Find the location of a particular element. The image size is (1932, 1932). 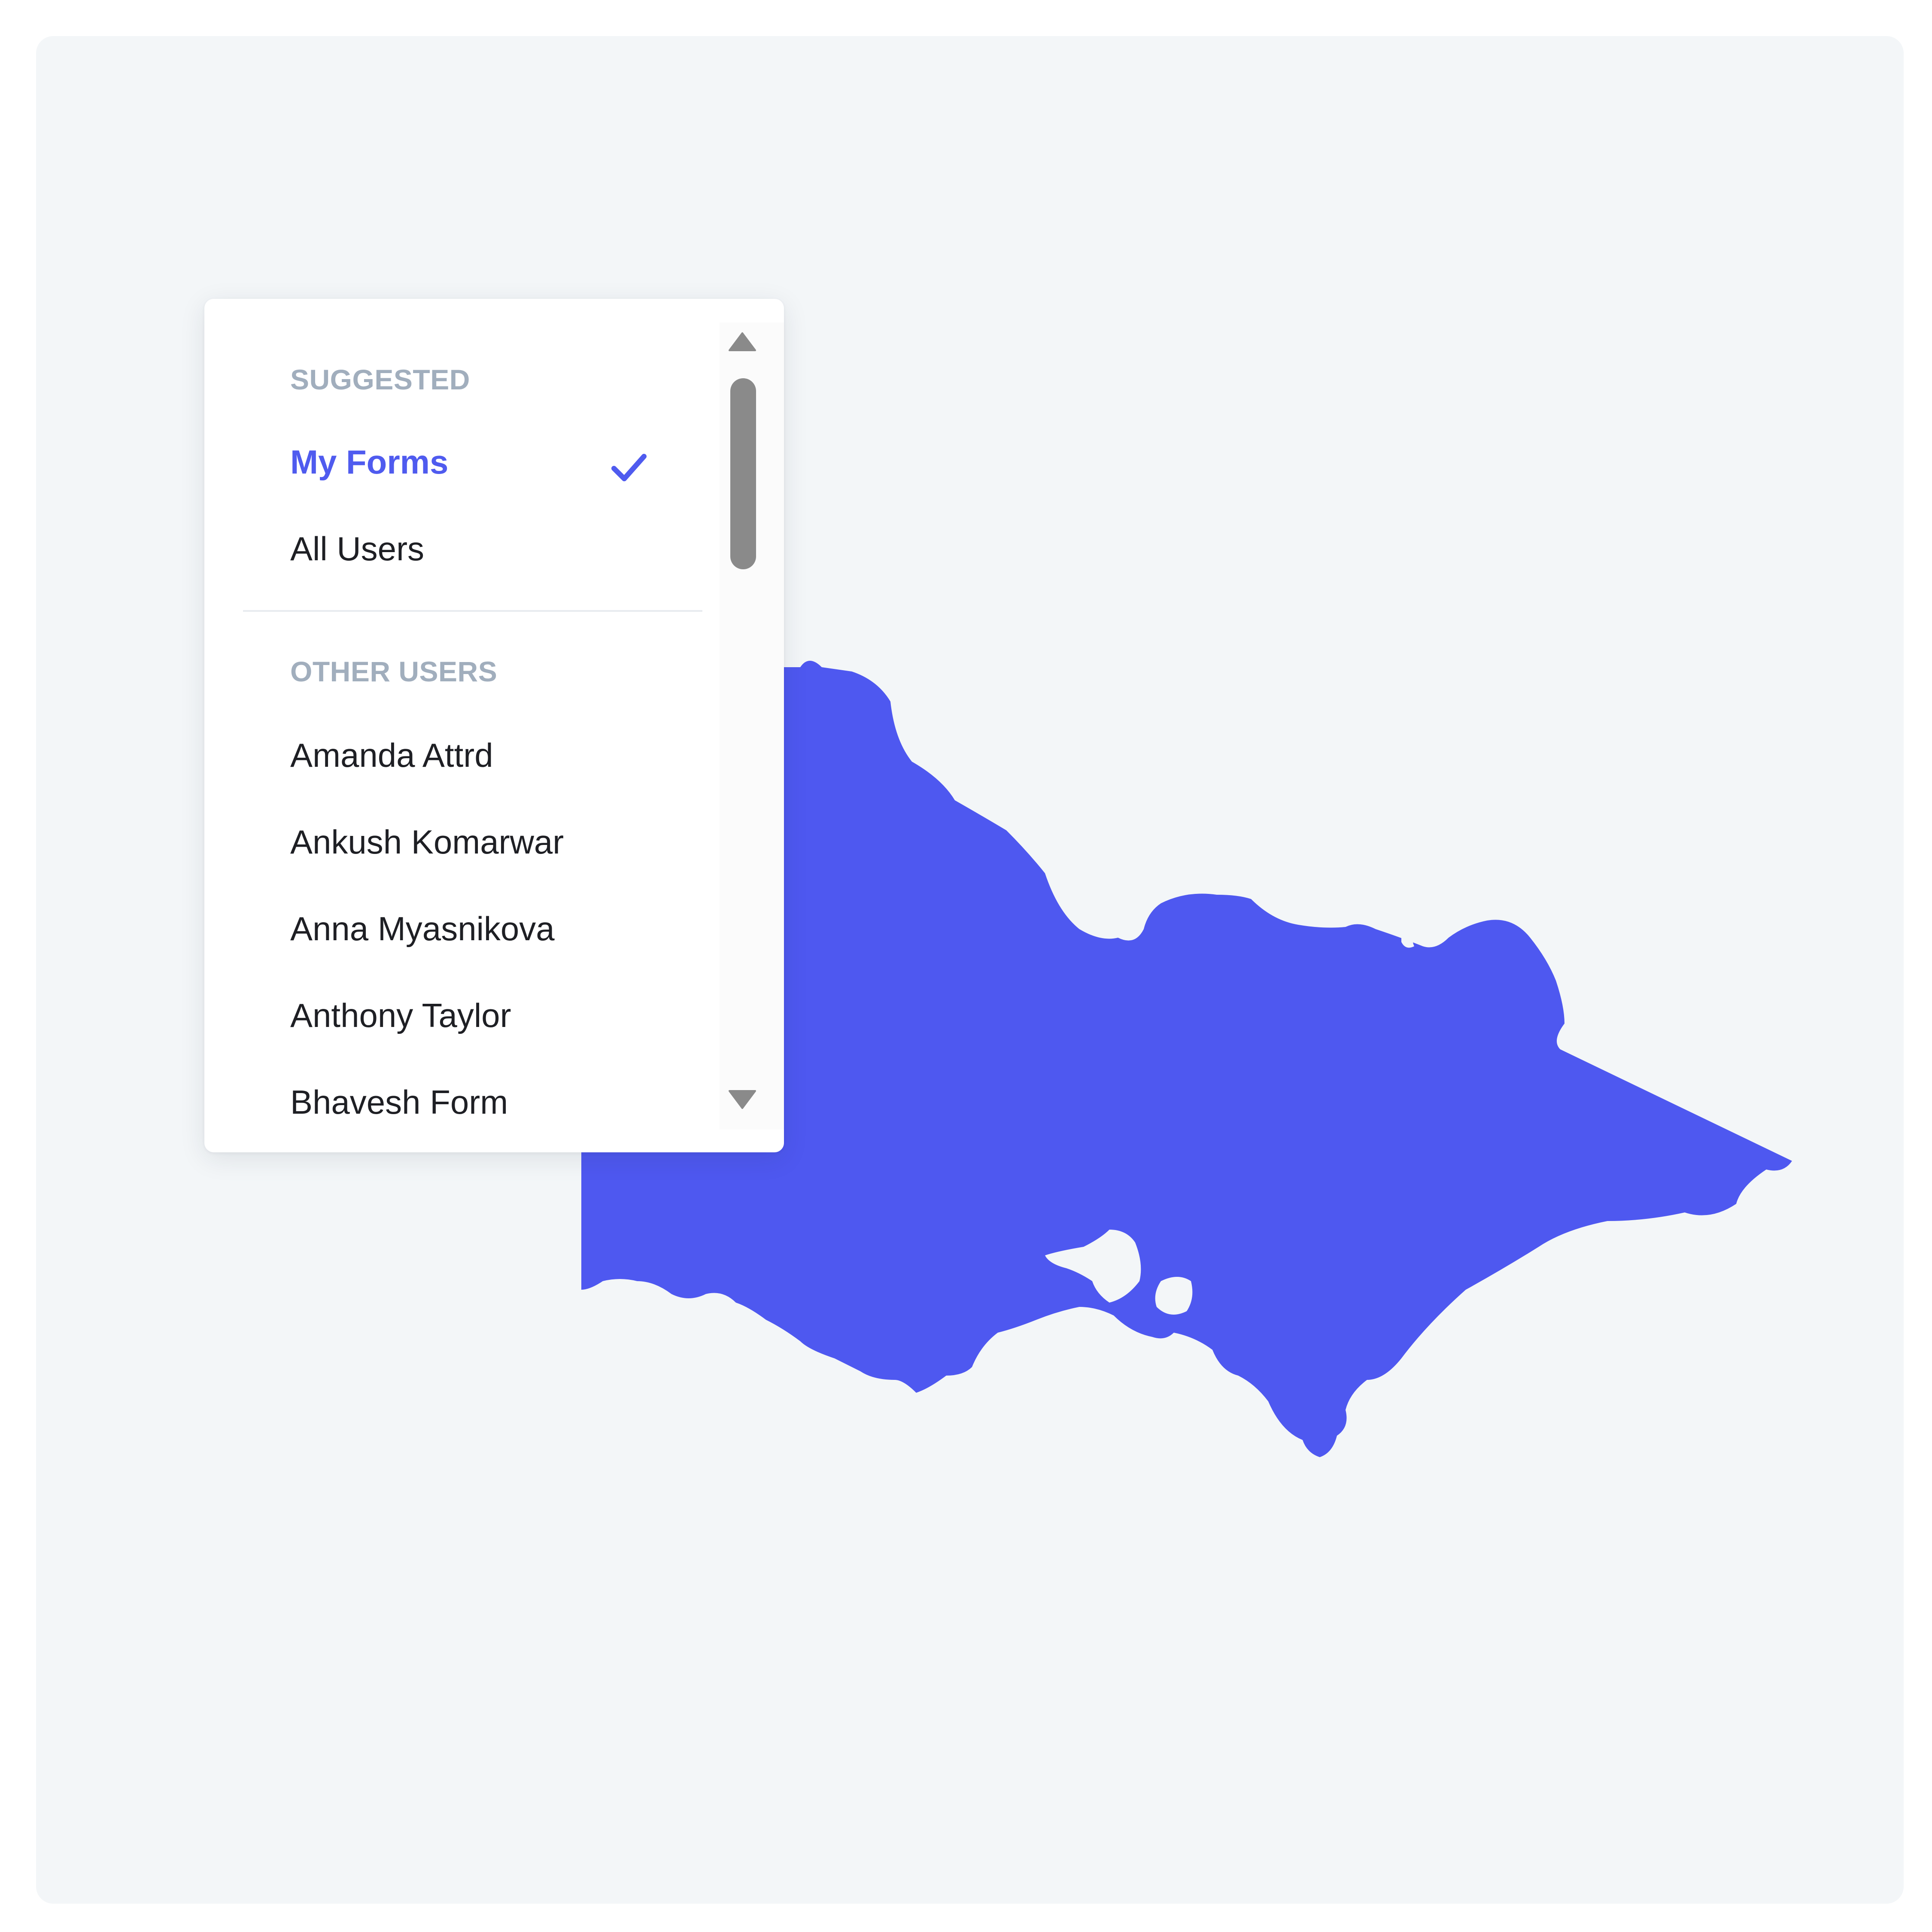

option-all-users: All Users is located at coordinates (357, 548).